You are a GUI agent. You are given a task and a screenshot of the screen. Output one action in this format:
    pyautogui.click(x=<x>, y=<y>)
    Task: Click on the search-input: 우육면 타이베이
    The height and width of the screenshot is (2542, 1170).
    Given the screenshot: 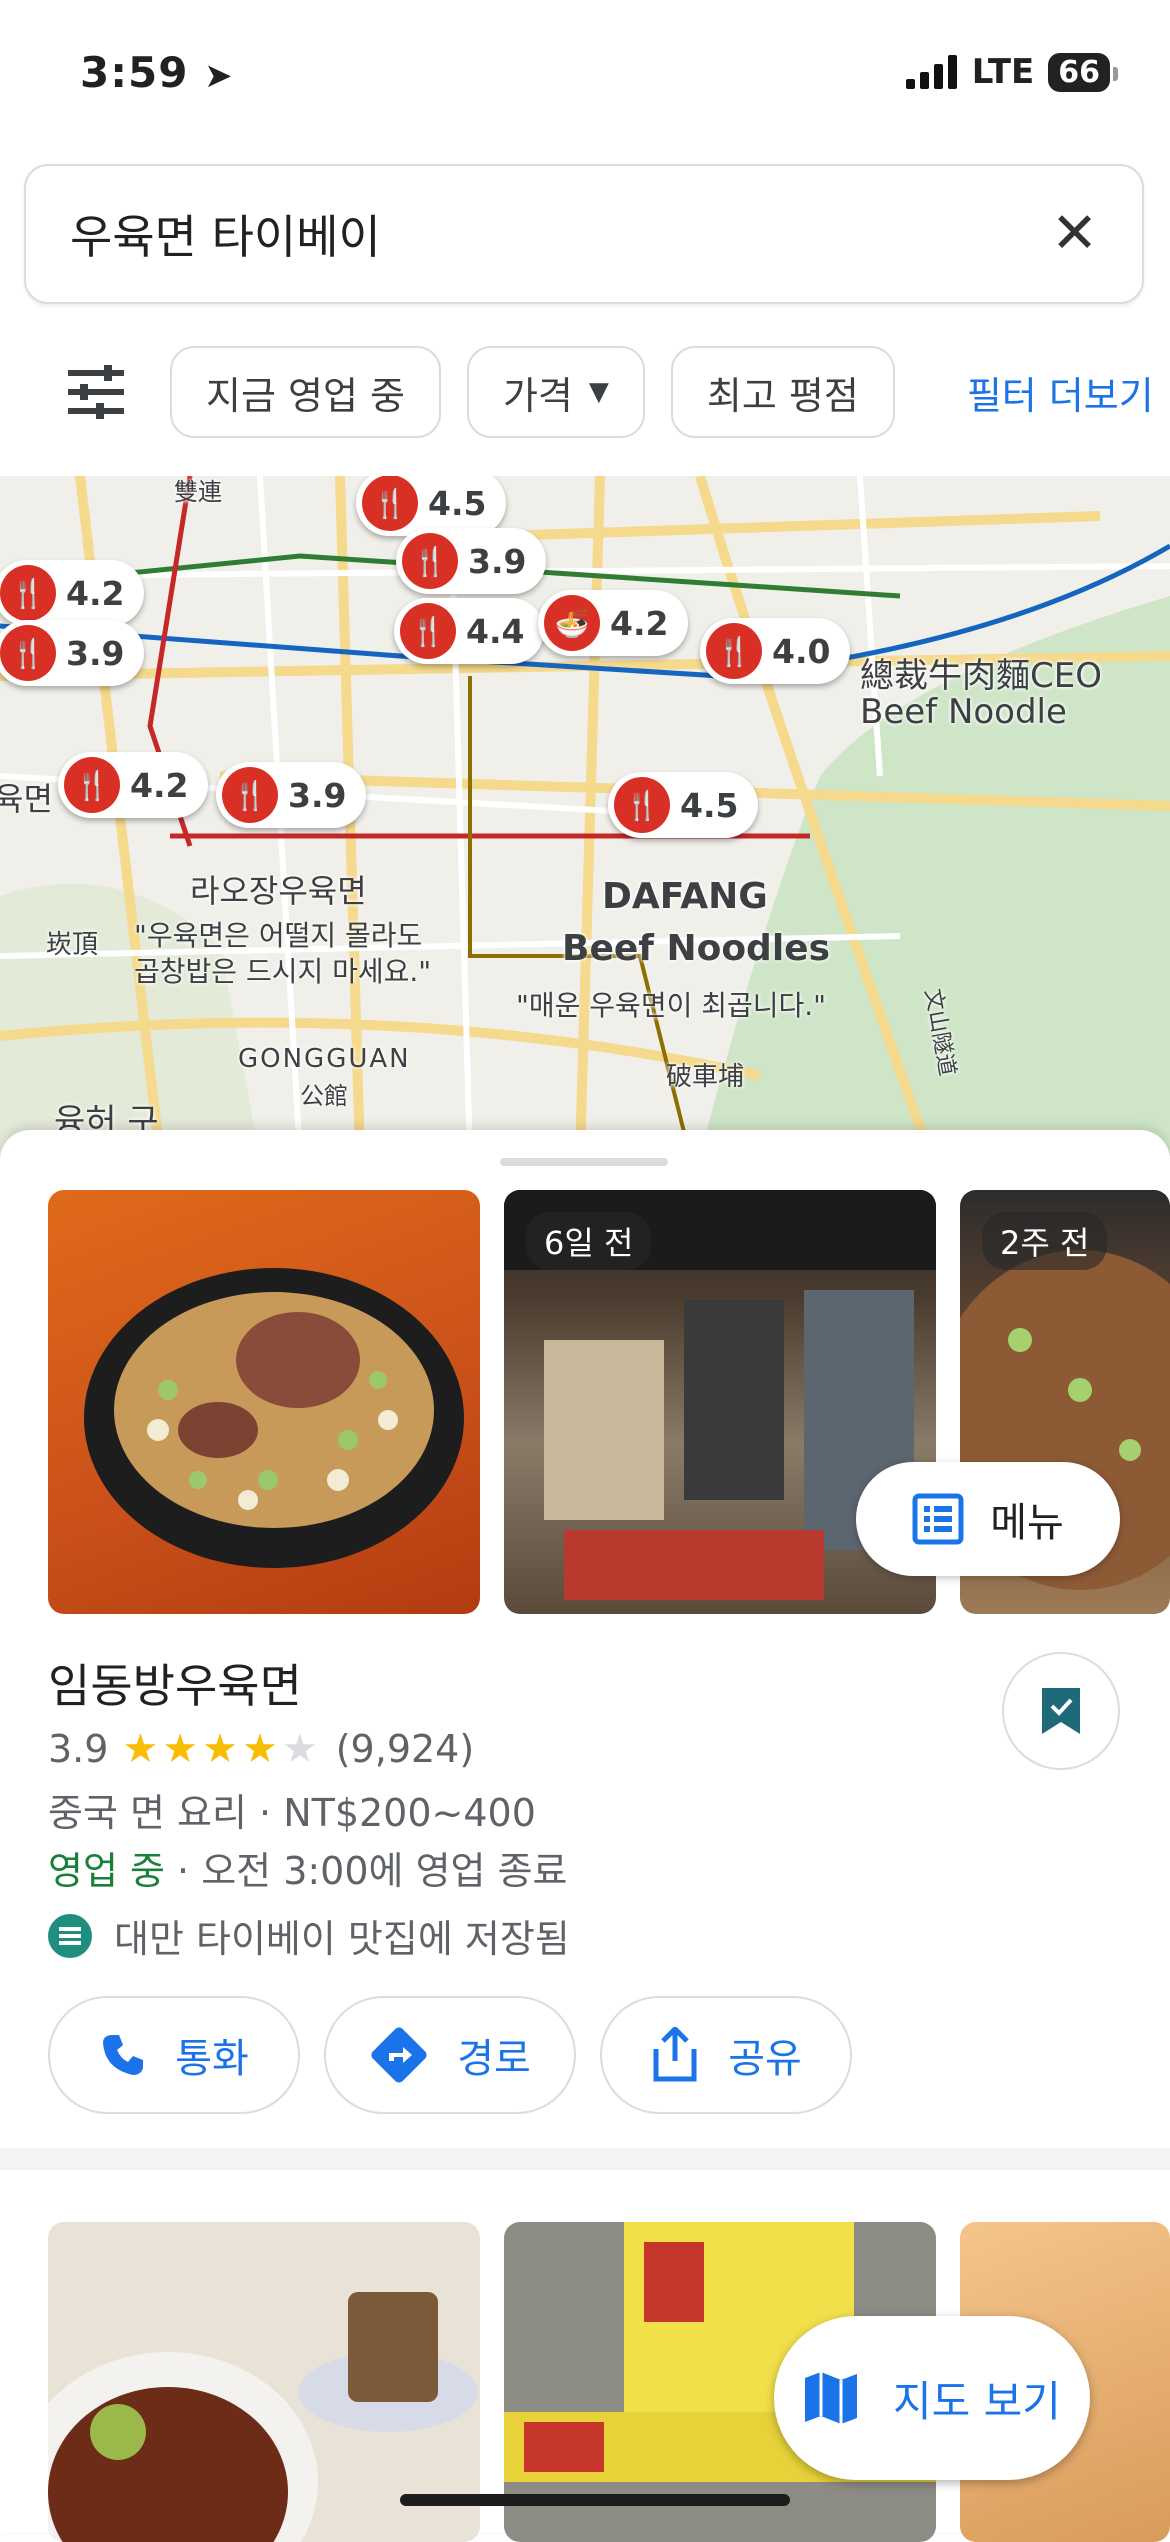 What is the action you would take?
    pyautogui.click(x=560, y=234)
    